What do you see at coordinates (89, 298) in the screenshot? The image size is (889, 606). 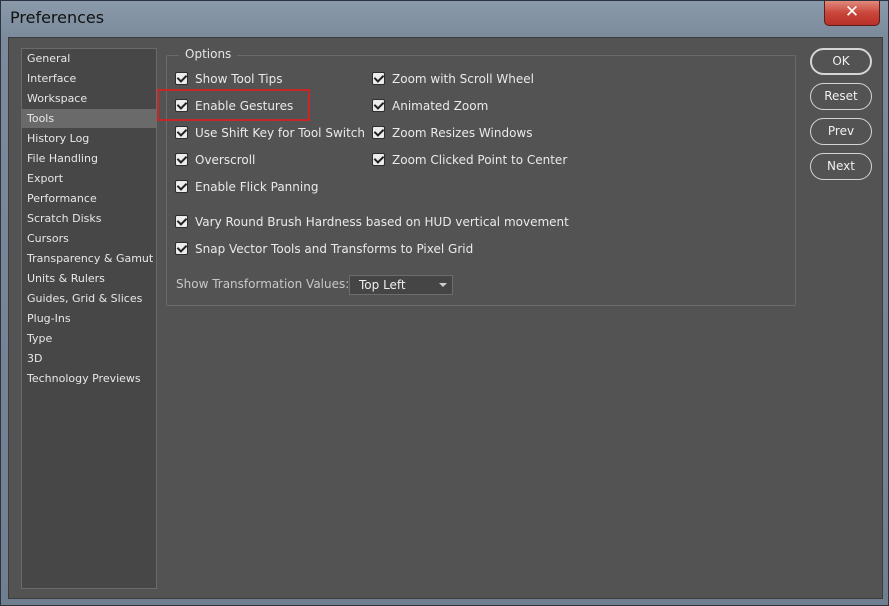 I see `sidebar-item-guides-grid-slices: Guides, Grid & Slices` at bounding box center [89, 298].